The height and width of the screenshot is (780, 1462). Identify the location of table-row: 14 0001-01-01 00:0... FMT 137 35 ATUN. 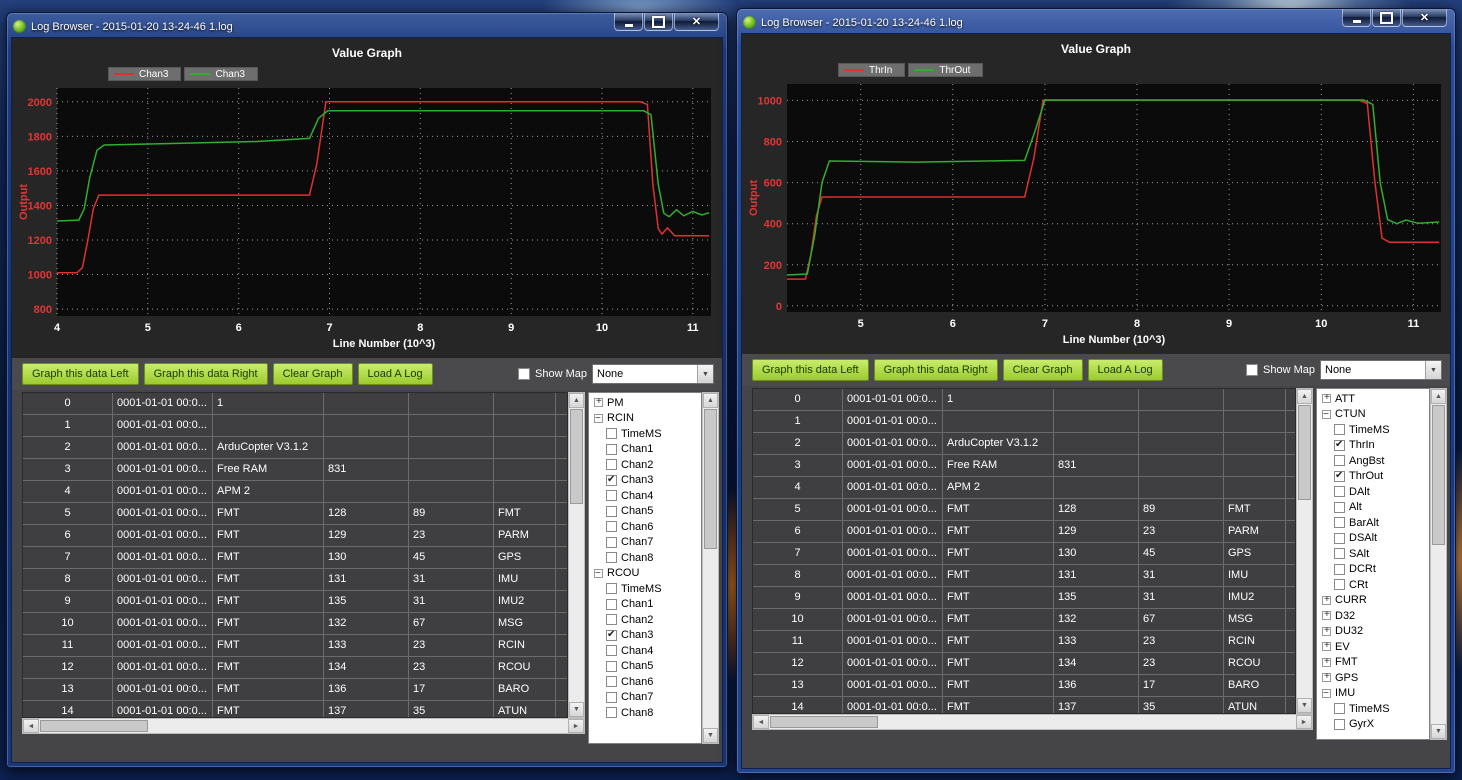
(1024, 705).